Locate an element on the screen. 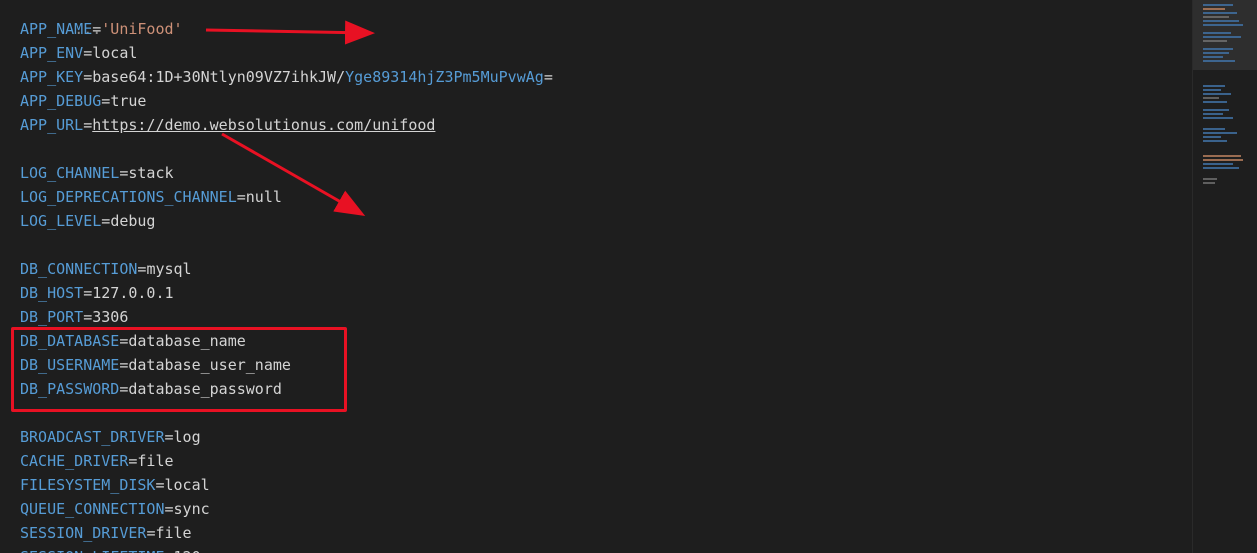  code-line-db-database: DB_DATABASE=database_name is located at coordinates (605, 341).